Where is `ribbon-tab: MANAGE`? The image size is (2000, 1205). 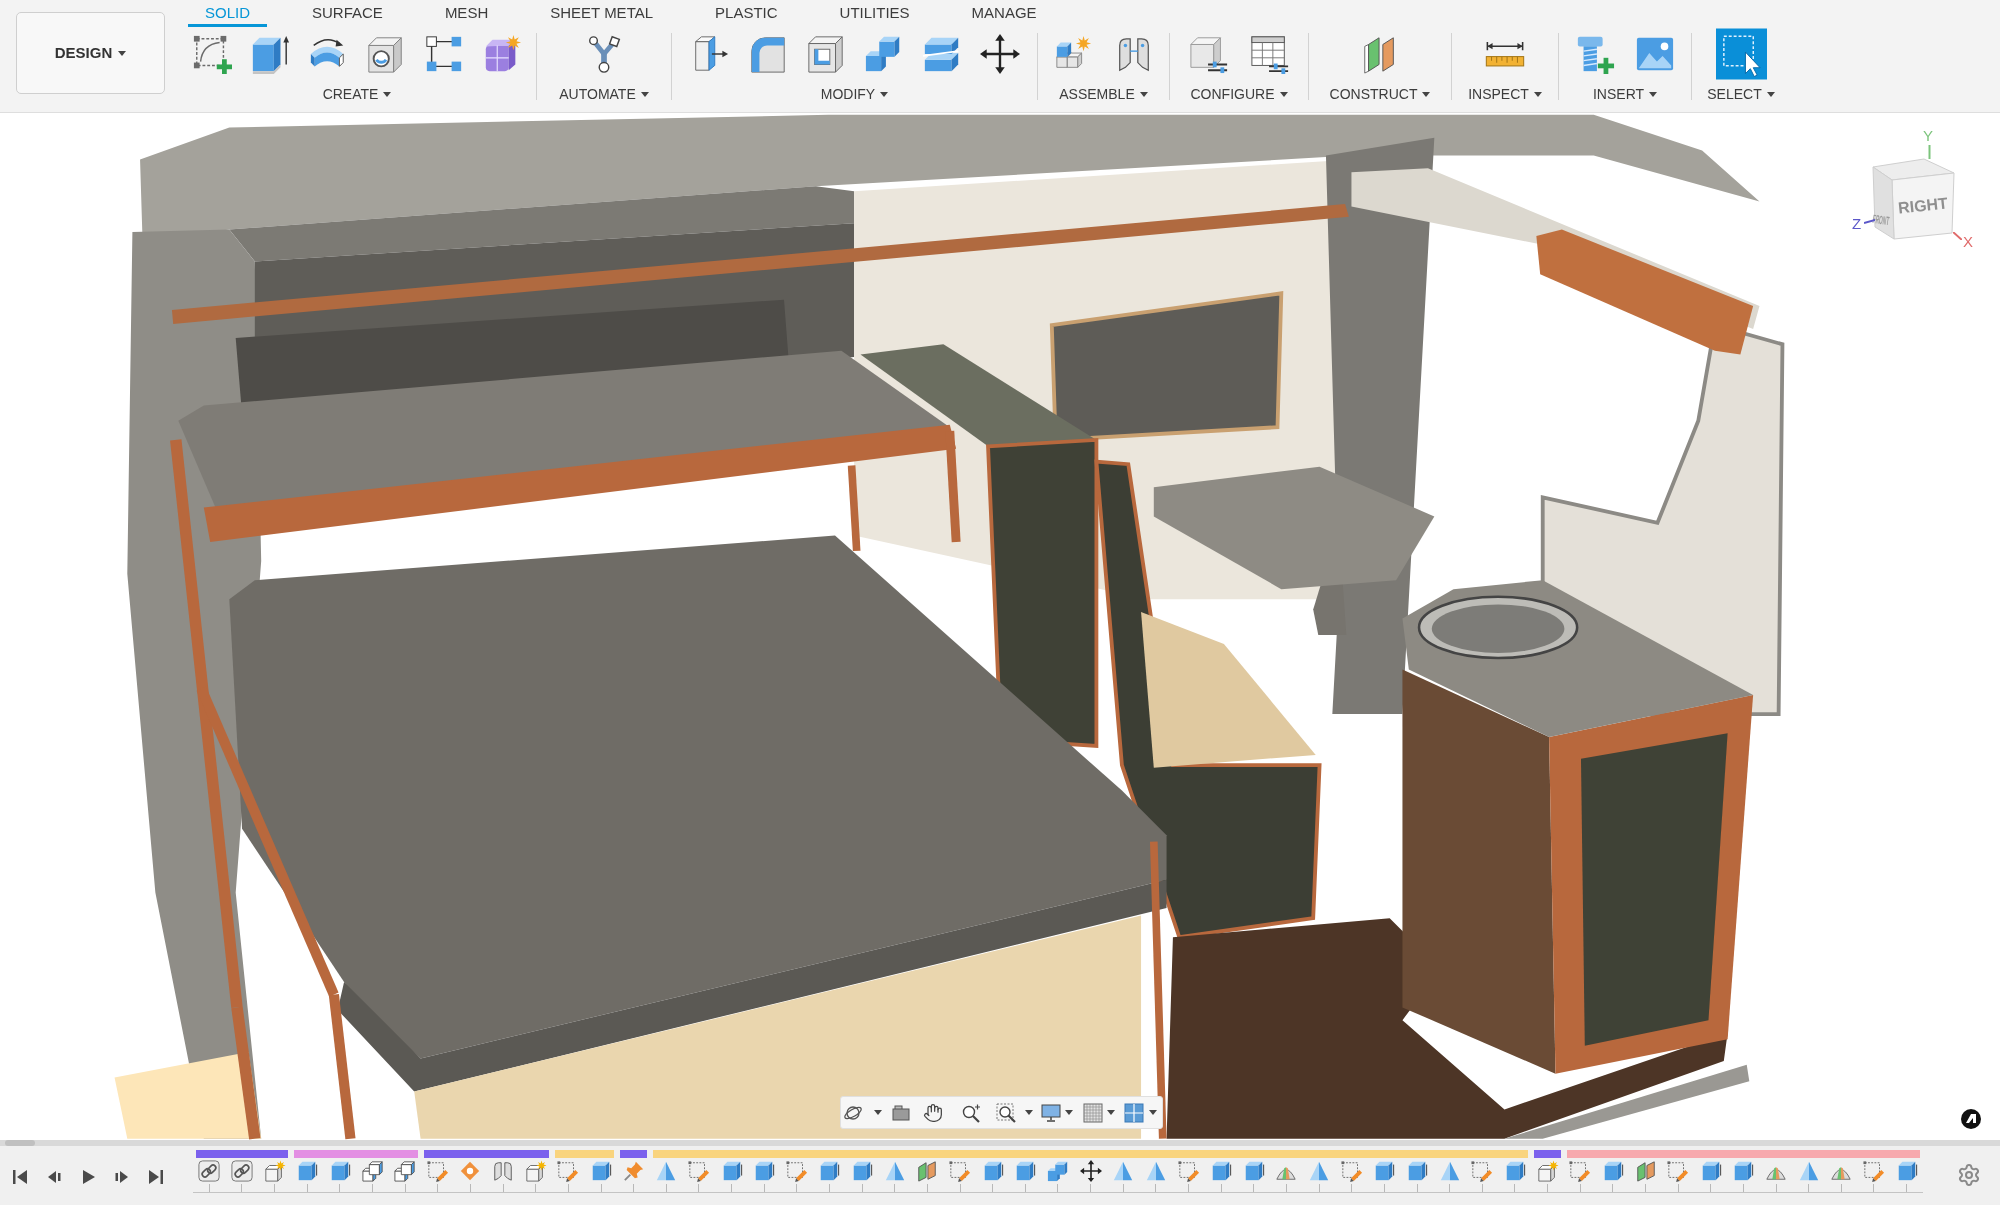
ribbon-tab: MANAGE is located at coordinates (1004, 13).